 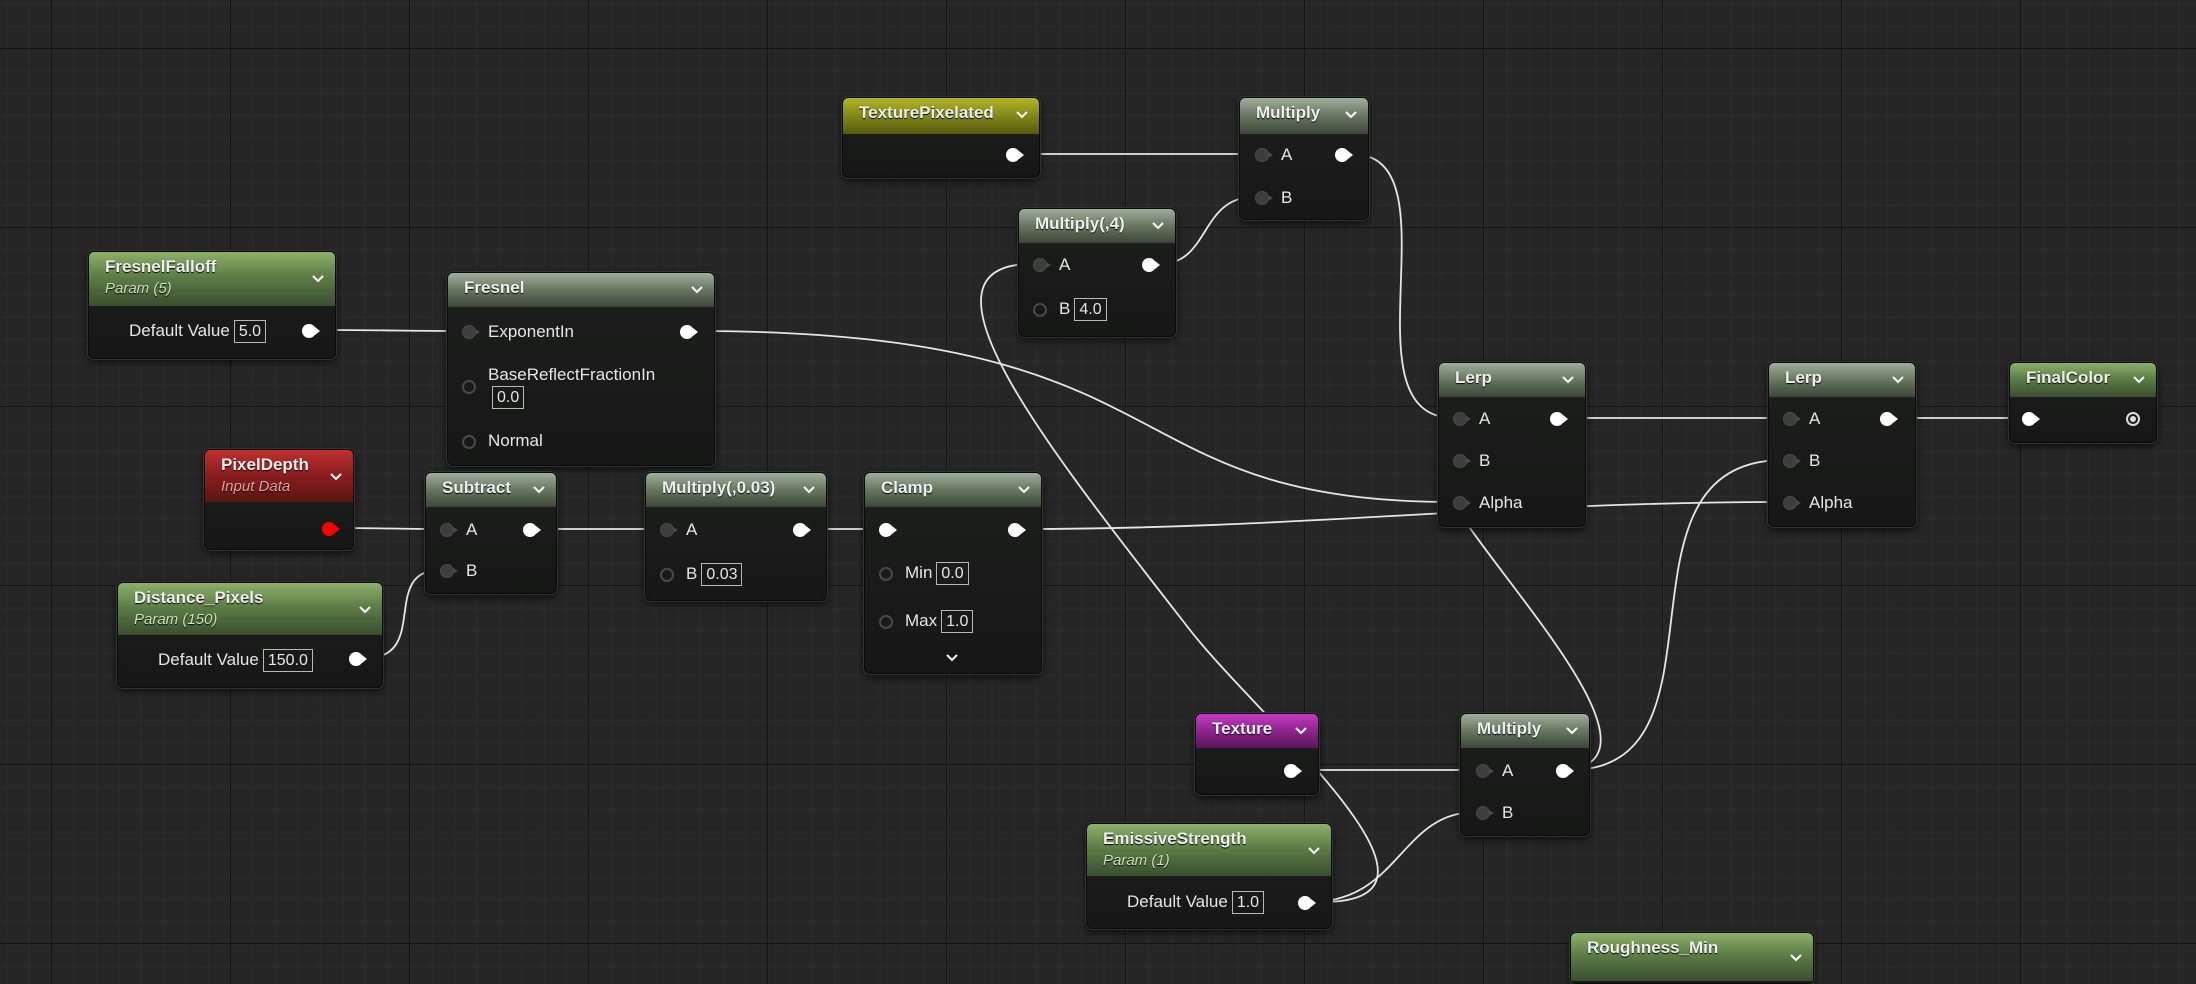 What do you see at coordinates (1692, 958) in the screenshot?
I see `node-roughness-min: Roughness_Min` at bounding box center [1692, 958].